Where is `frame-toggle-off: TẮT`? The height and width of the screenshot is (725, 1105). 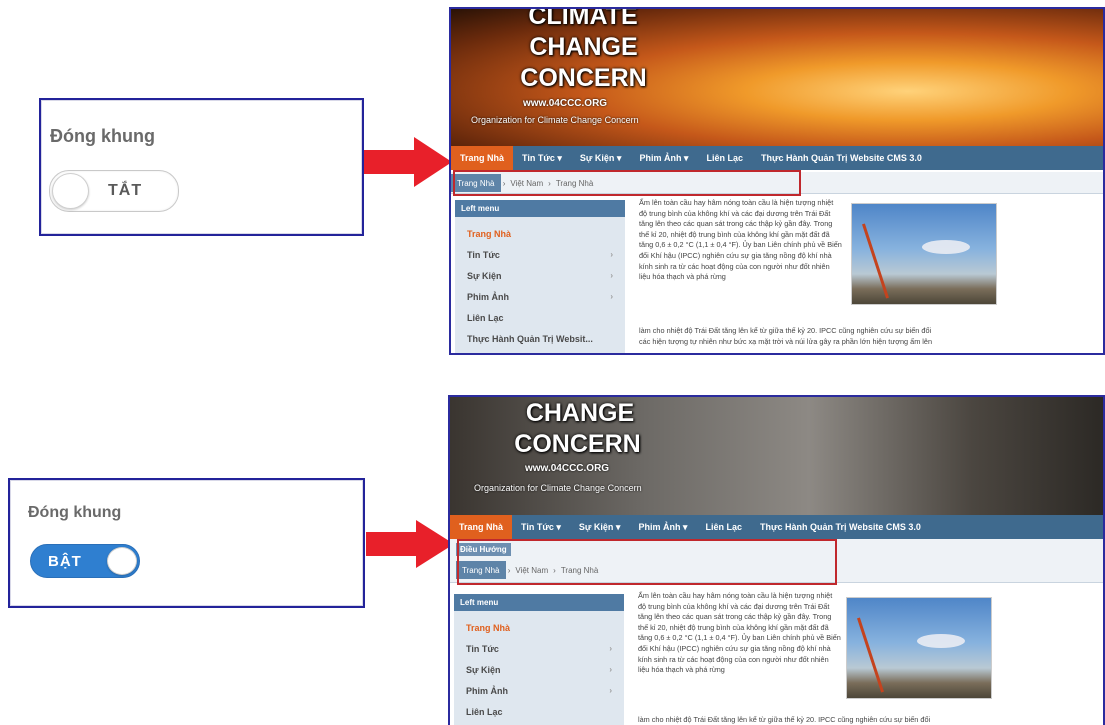
frame-toggle-off: TẮT is located at coordinates (114, 191).